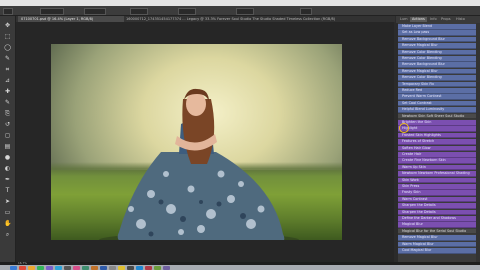  Describe the element at coordinates (8, 11) in the screenshot. I see `tool-preset-picker` at that location.